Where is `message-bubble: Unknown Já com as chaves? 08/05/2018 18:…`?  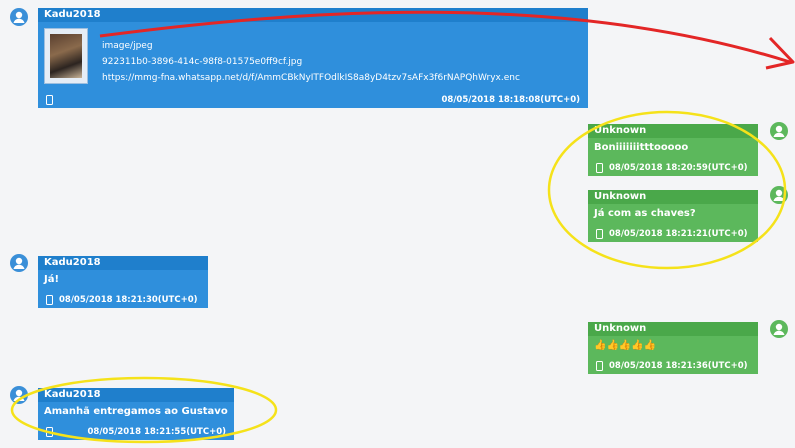 message-bubble: Unknown Já com as chaves? 08/05/2018 18:… is located at coordinates (673, 216).